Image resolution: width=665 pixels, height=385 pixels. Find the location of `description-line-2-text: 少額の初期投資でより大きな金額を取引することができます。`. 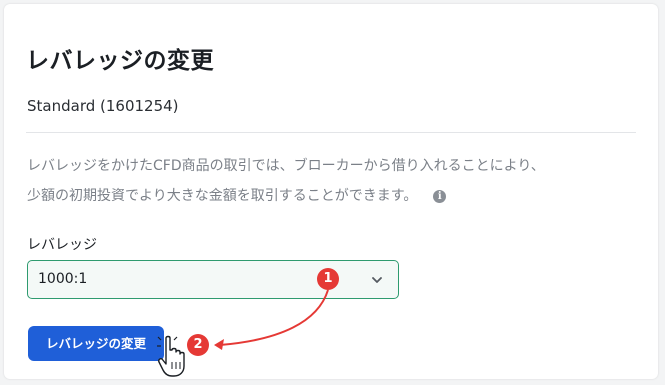

description-line-2-text: 少額の初期投資でより大きな金額を取引することができます。 is located at coordinates (222, 196).